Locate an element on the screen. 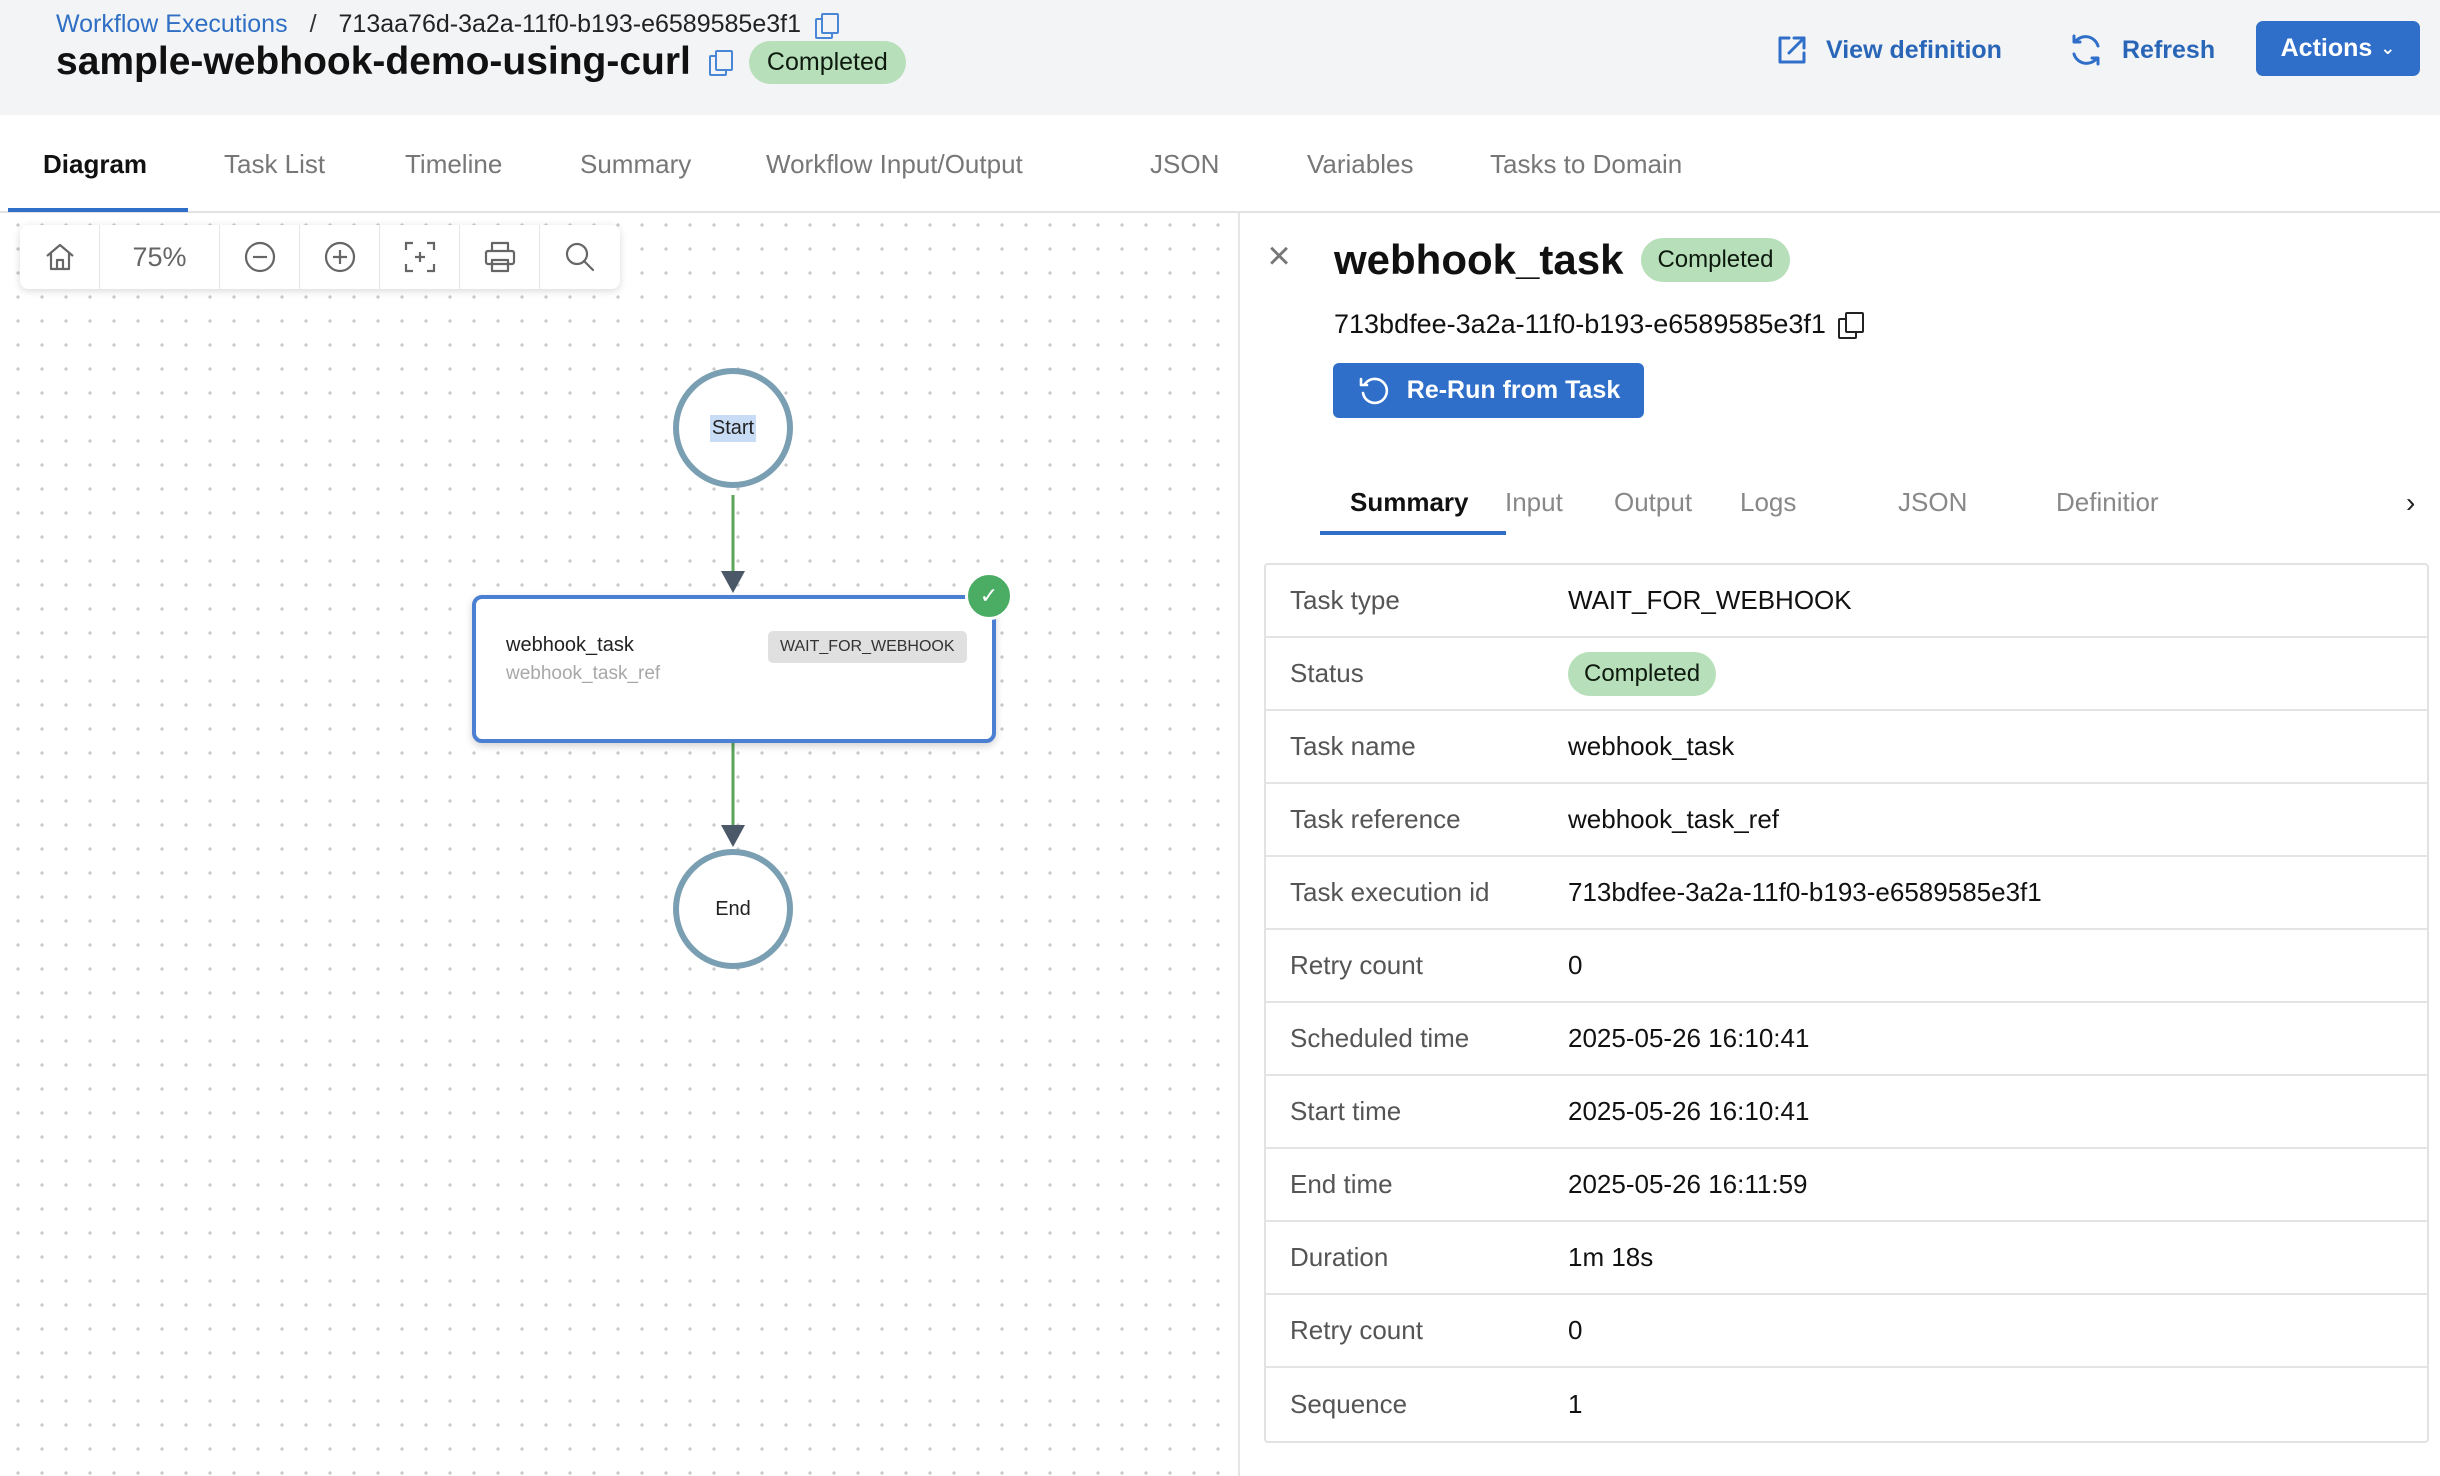  rerun-from-task-button: Re-Run from Task is located at coordinates (1488, 390).